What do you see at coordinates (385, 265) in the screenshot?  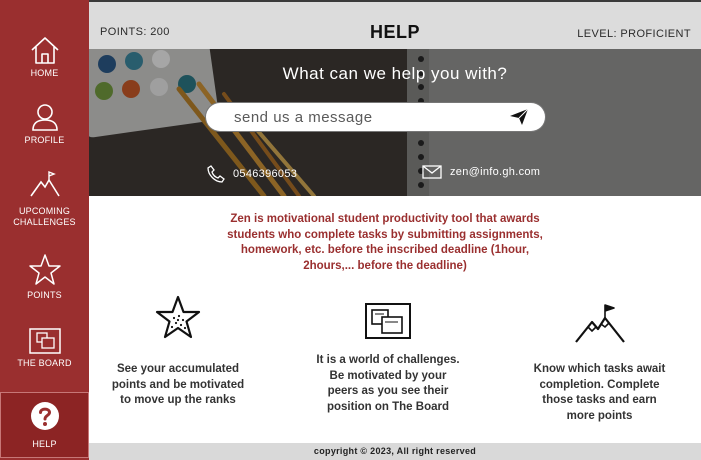 I see `description-line: 2hours,... before the deadline)` at bounding box center [385, 265].